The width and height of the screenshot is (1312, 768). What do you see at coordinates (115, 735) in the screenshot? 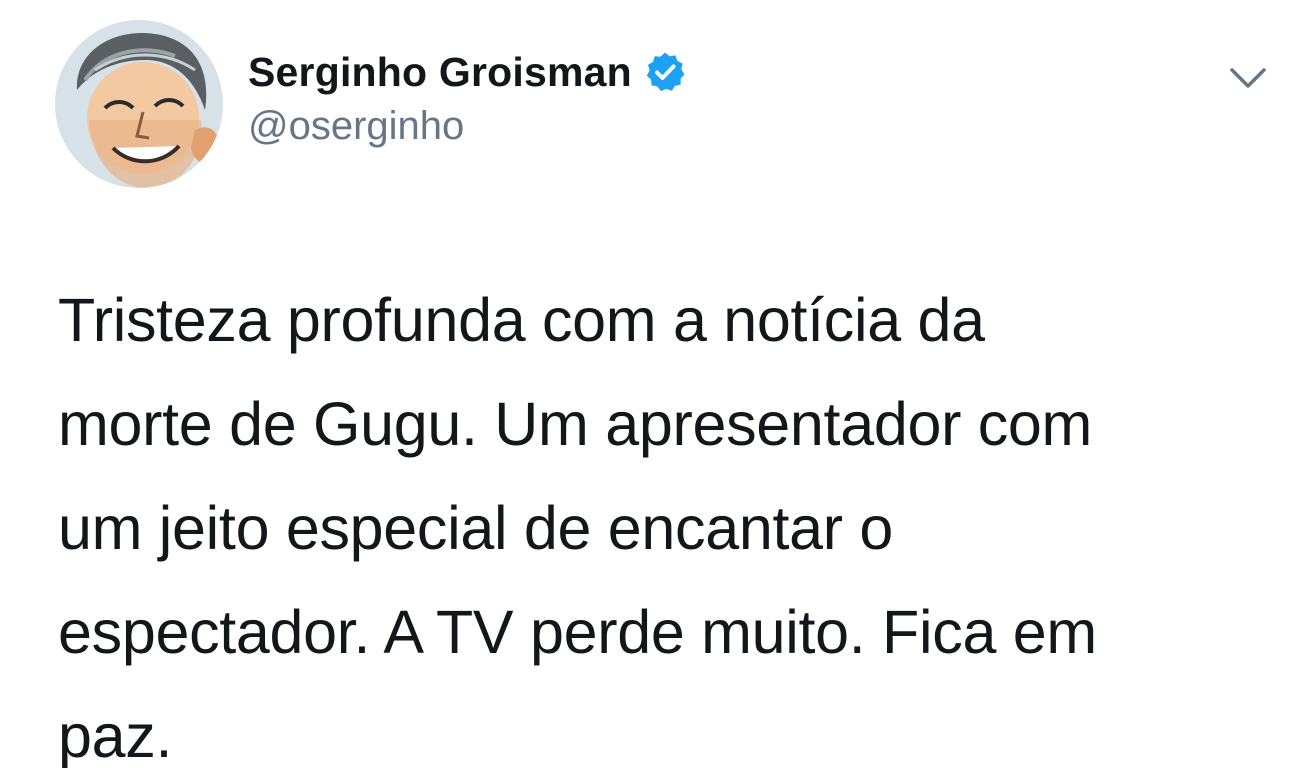
I see `tweet-text-line: paz.` at bounding box center [115, 735].